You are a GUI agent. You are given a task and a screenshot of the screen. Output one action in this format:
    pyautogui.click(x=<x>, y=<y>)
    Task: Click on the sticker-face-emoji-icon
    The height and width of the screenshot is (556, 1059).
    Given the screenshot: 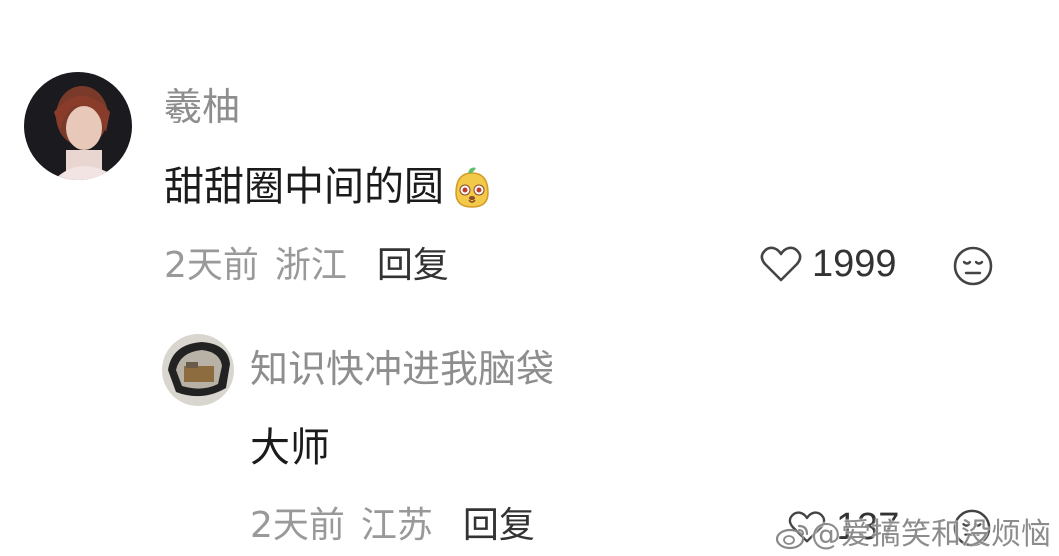 What is the action you would take?
    pyautogui.click(x=472, y=187)
    